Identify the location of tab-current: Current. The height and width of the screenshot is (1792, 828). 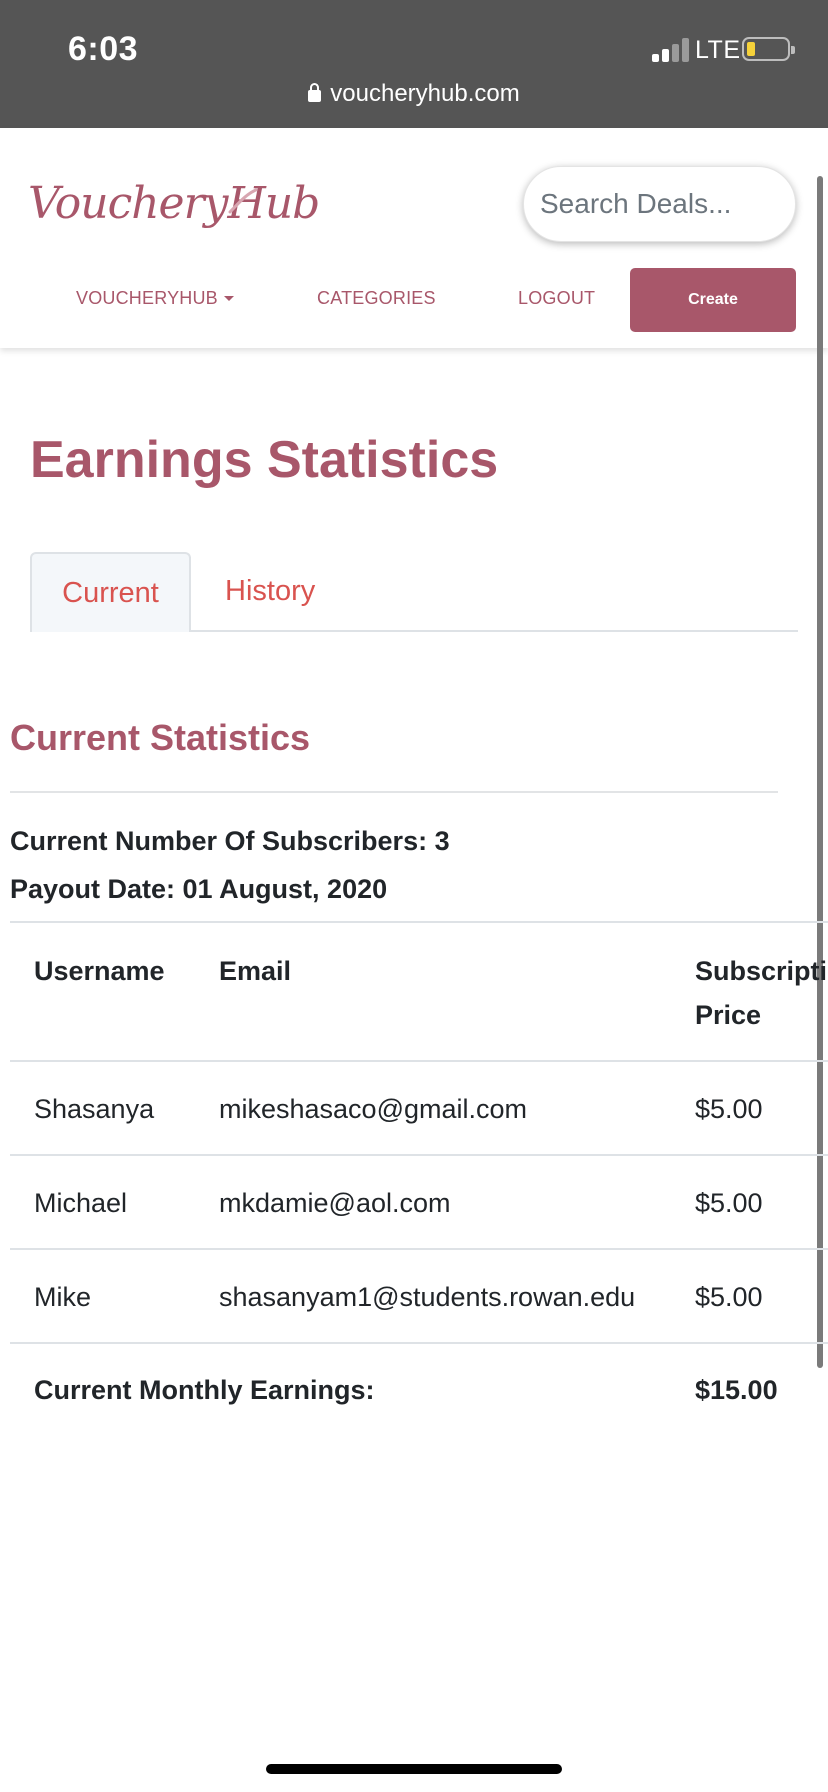
(110, 592).